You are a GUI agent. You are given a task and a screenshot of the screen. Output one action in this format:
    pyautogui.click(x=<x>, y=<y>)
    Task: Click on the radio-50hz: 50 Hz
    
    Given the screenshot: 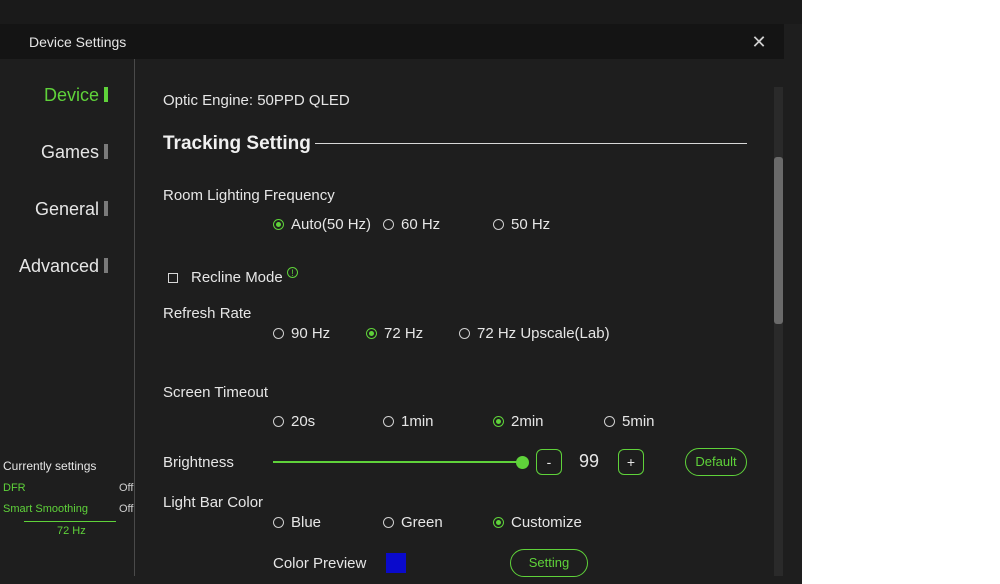 What is the action you would take?
    pyautogui.click(x=521, y=224)
    